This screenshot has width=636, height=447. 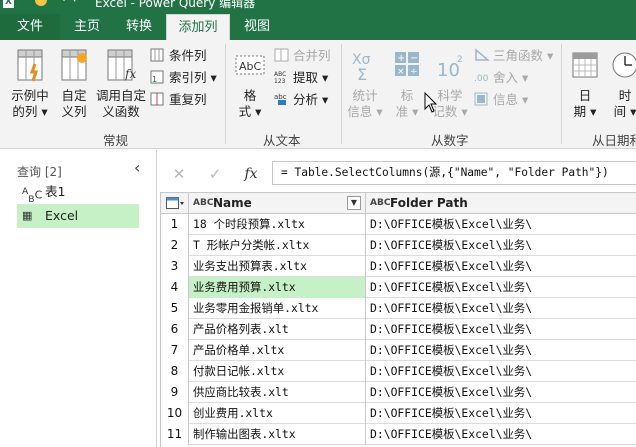 I want to click on extract-label: 提取 ▾, so click(x=311, y=77).